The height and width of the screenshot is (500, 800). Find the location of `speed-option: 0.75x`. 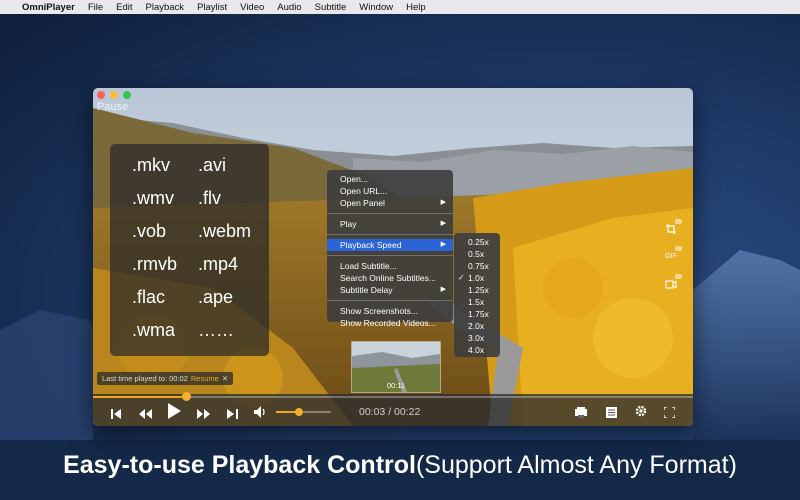

speed-option: 0.75x is located at coordinates (477, 266).